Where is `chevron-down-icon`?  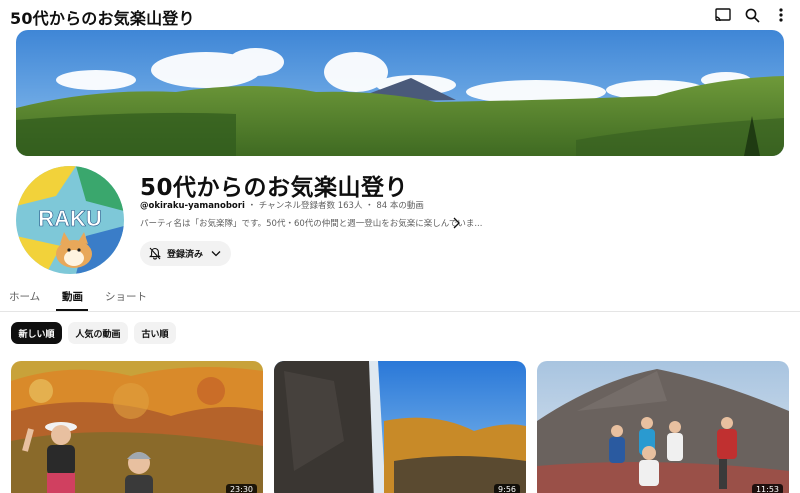
chevron-down-icon is located at coordinates (216, 254).